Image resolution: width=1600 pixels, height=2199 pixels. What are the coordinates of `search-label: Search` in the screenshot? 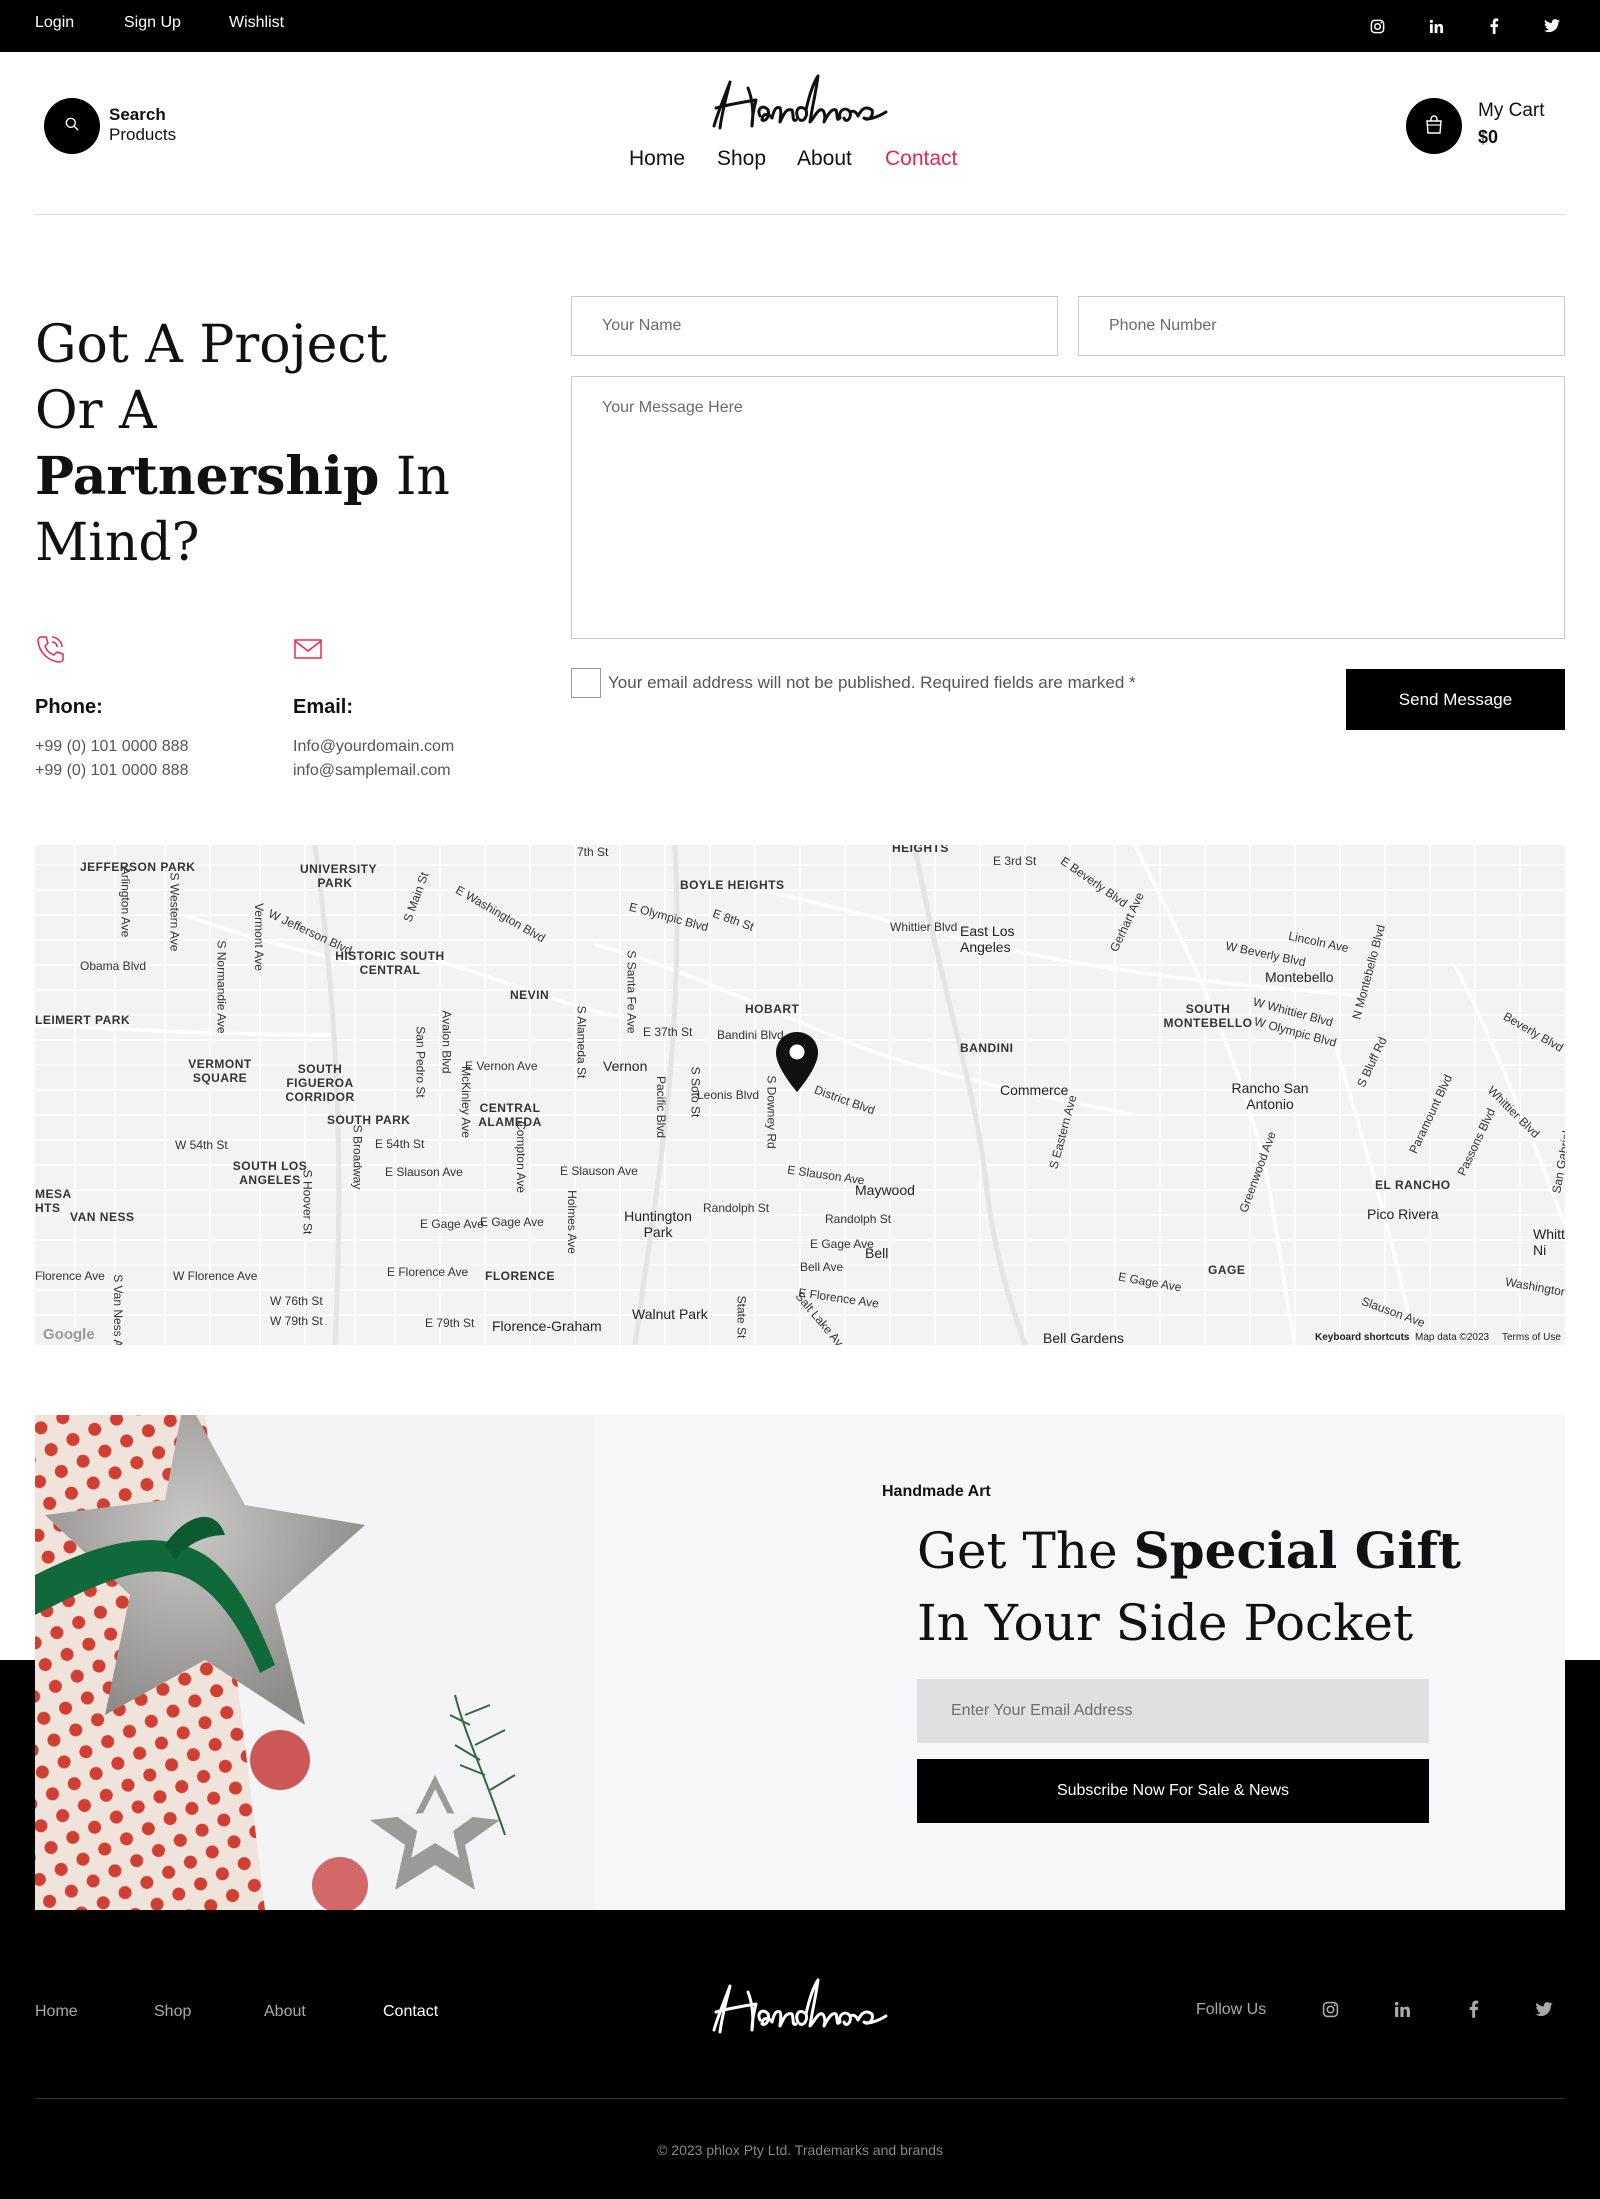 It's located at (137, 115).